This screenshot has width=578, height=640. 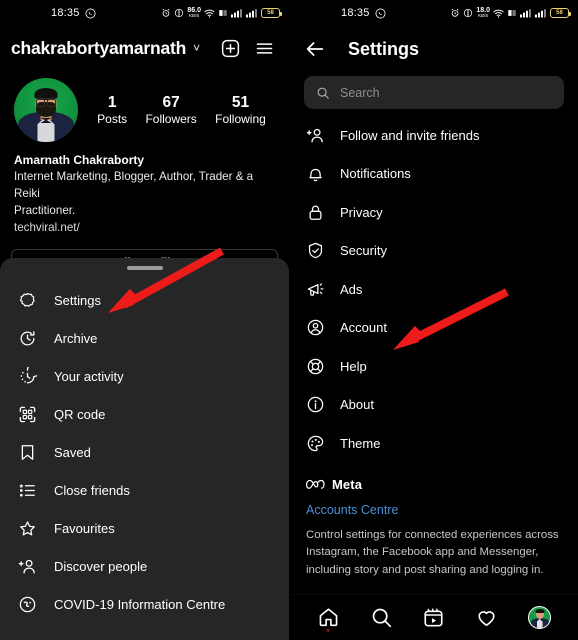 I want to click on avatar, so click(x=46, y=110).